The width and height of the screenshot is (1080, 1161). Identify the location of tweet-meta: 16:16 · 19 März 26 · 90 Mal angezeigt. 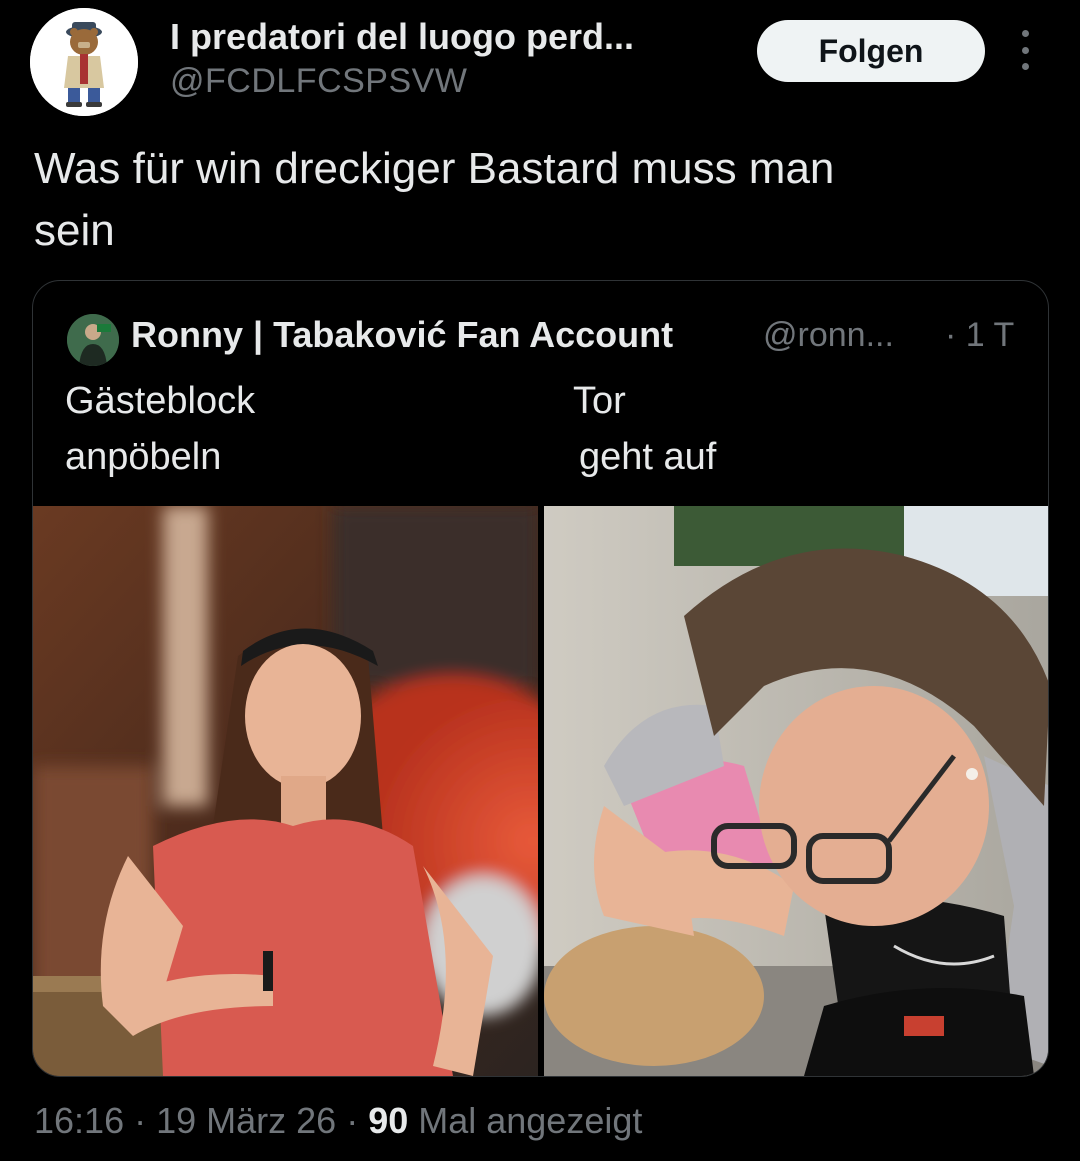
(338, 1121).